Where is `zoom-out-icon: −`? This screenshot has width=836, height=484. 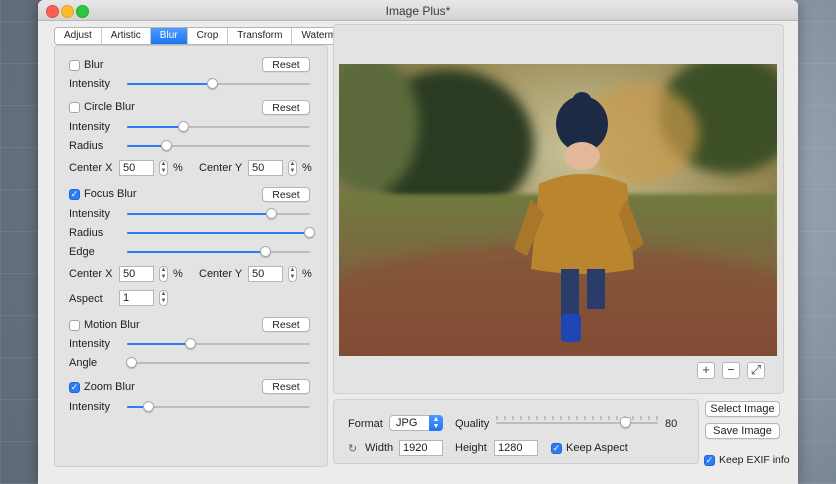 zoom-out-icon: − is located at coordinates (731, 369).